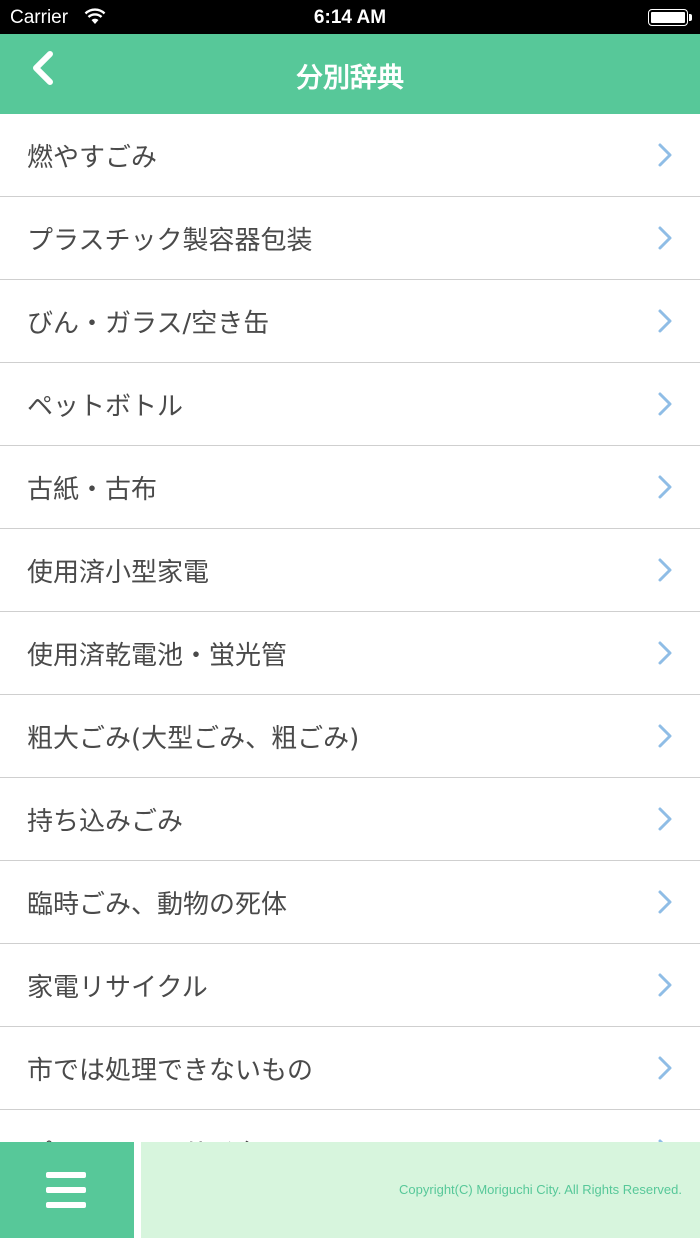 The image size is (700, 1244). Describe the element at coordinates (148, 324) in the screenshot. I see `list-item-label: びん・ガラス/空き缶` at that location.